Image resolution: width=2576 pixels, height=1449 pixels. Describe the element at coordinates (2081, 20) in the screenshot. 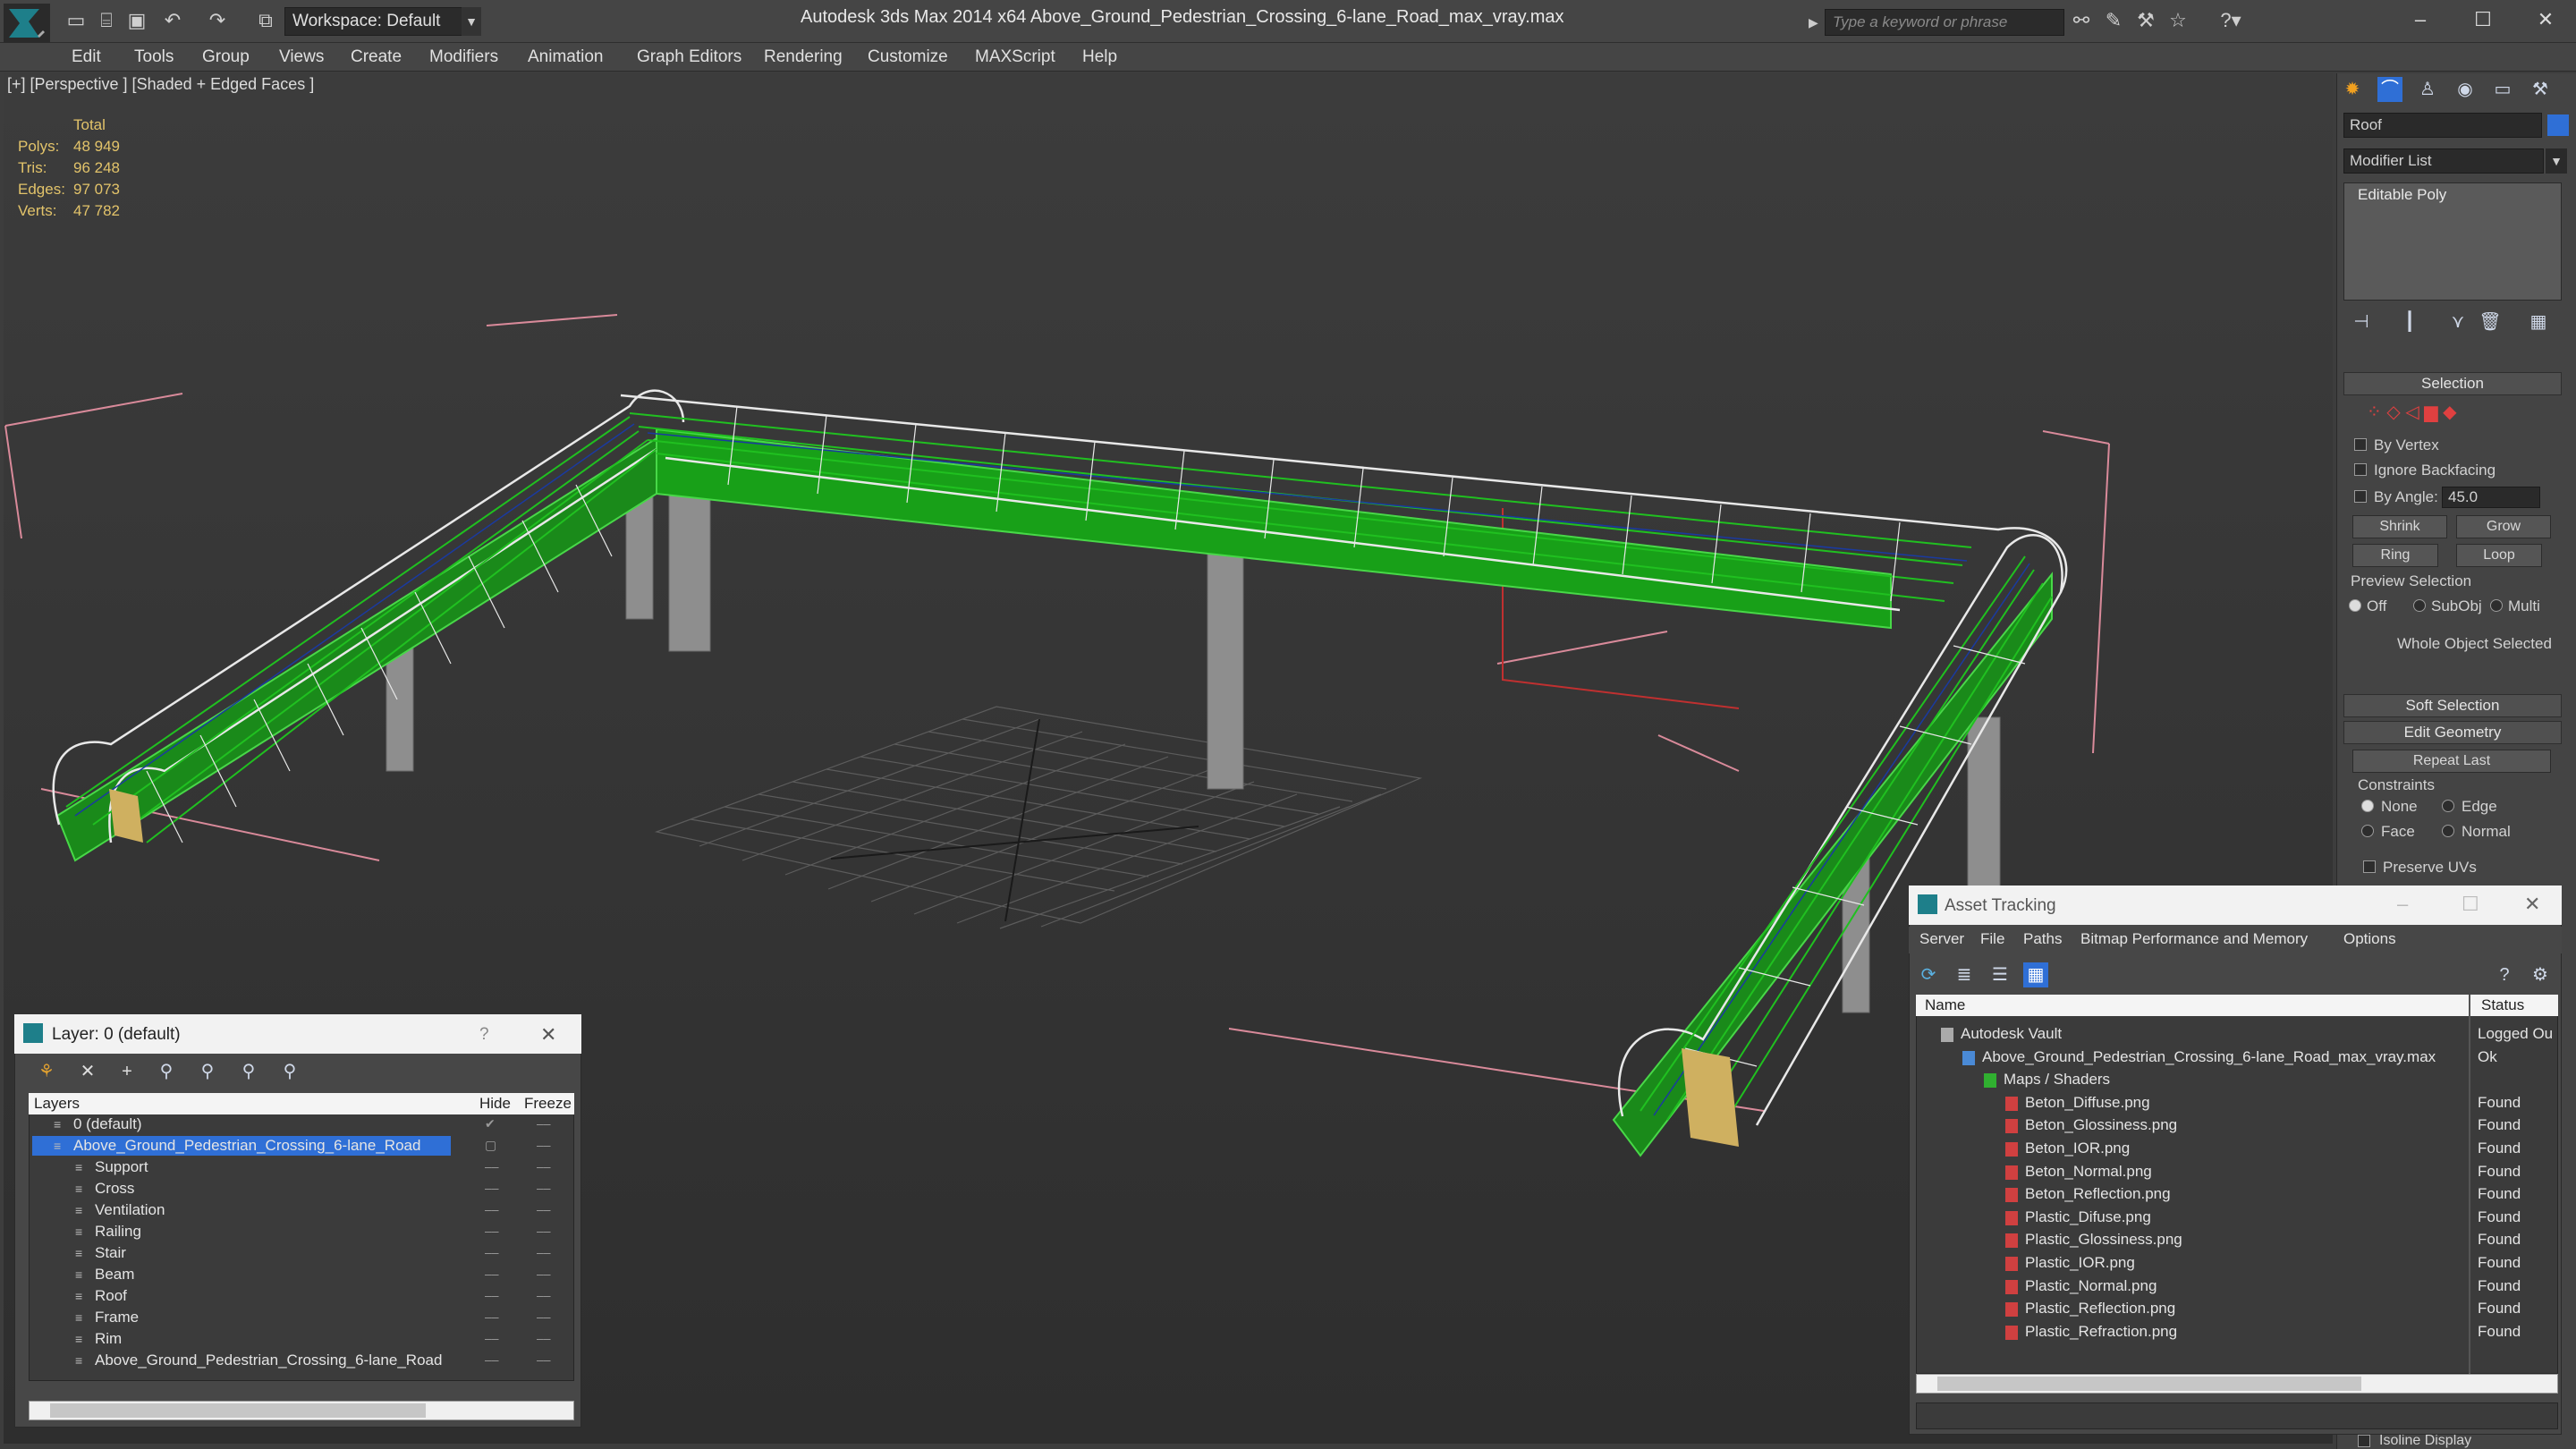

I see `binoculars-icon: ⚯` at that location.